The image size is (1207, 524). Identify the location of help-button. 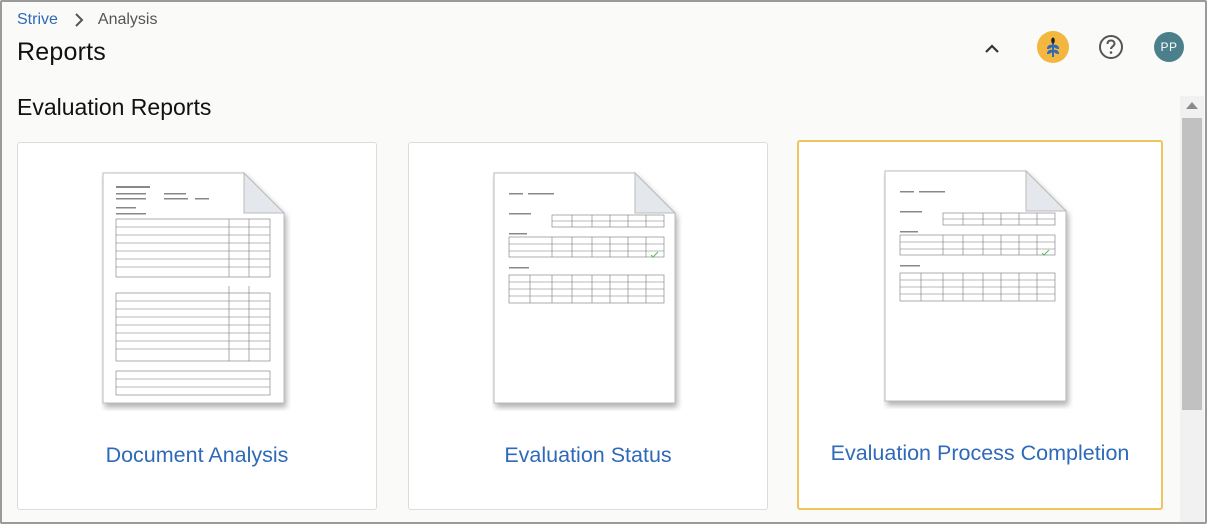
(1111, 47).